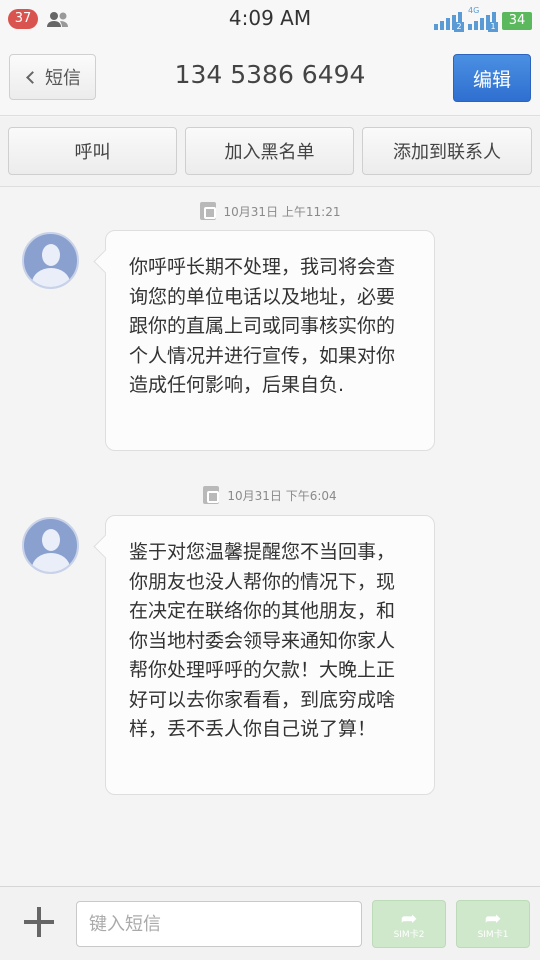 This screenshot has width=540, height=960. I want to click on signal-sim1-icon: 4G 1, so click(483, 19).